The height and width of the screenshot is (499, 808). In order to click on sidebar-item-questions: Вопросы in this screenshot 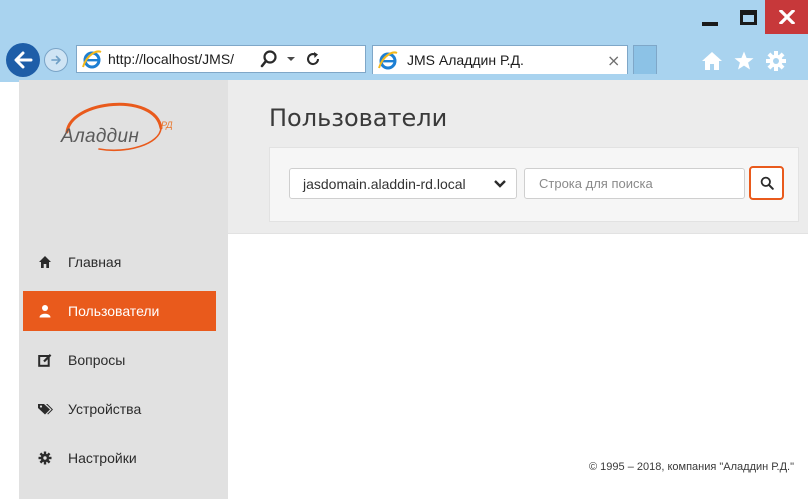, I will do `click(119, 360)`.